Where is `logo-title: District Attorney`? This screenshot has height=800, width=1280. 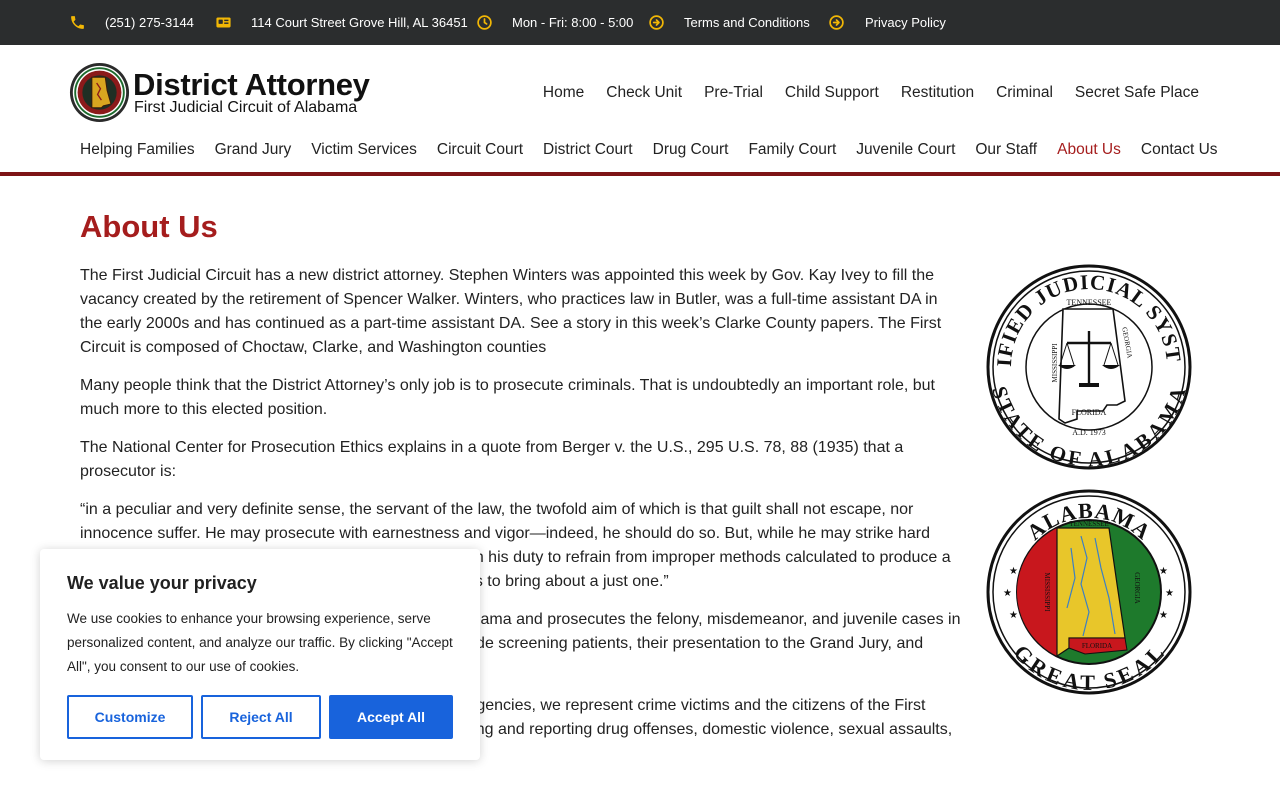 logo-title: District Attorney is located at coordinates (251, 85).